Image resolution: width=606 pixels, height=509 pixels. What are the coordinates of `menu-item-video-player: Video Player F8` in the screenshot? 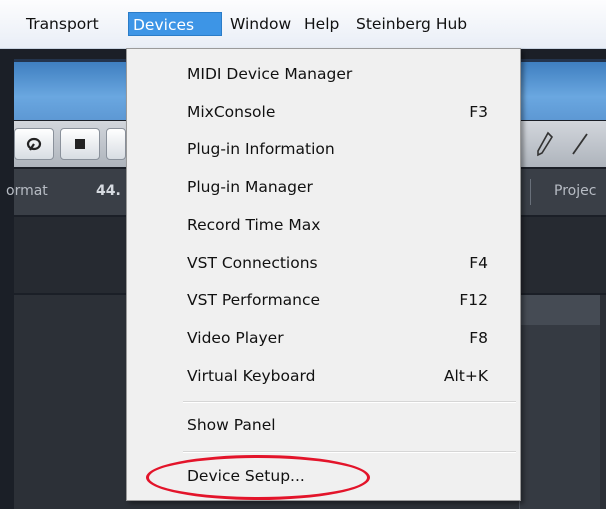 It's located at (323, 338).